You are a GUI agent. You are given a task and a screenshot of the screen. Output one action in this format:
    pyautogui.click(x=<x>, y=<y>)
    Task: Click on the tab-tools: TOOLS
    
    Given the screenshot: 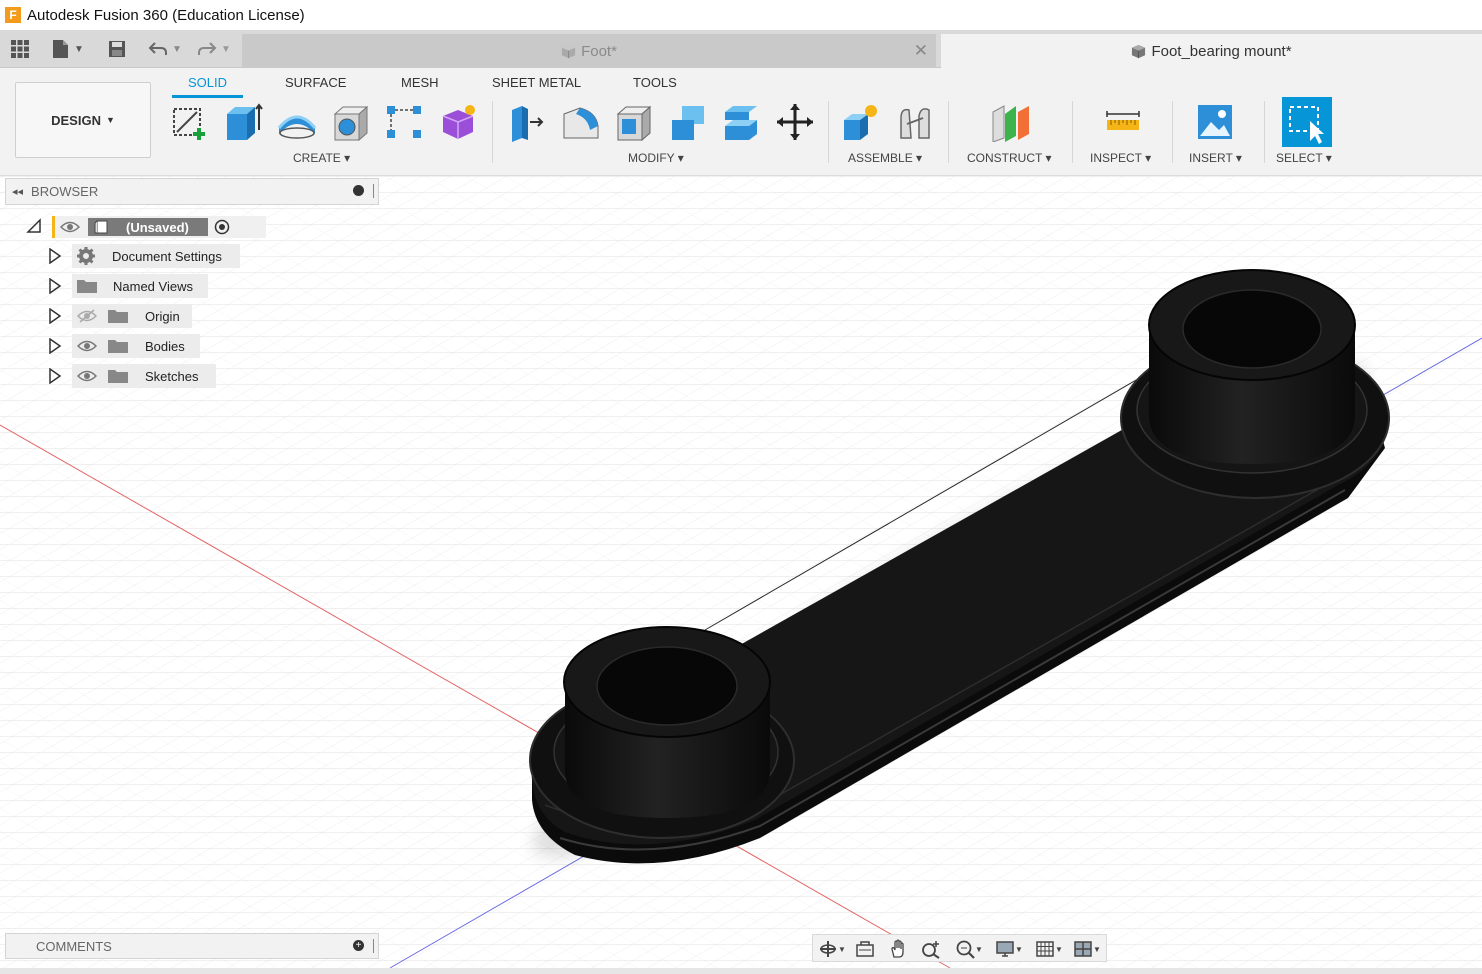 What is the action you would take?
    pyautogui.click(x=655, y=82)
    